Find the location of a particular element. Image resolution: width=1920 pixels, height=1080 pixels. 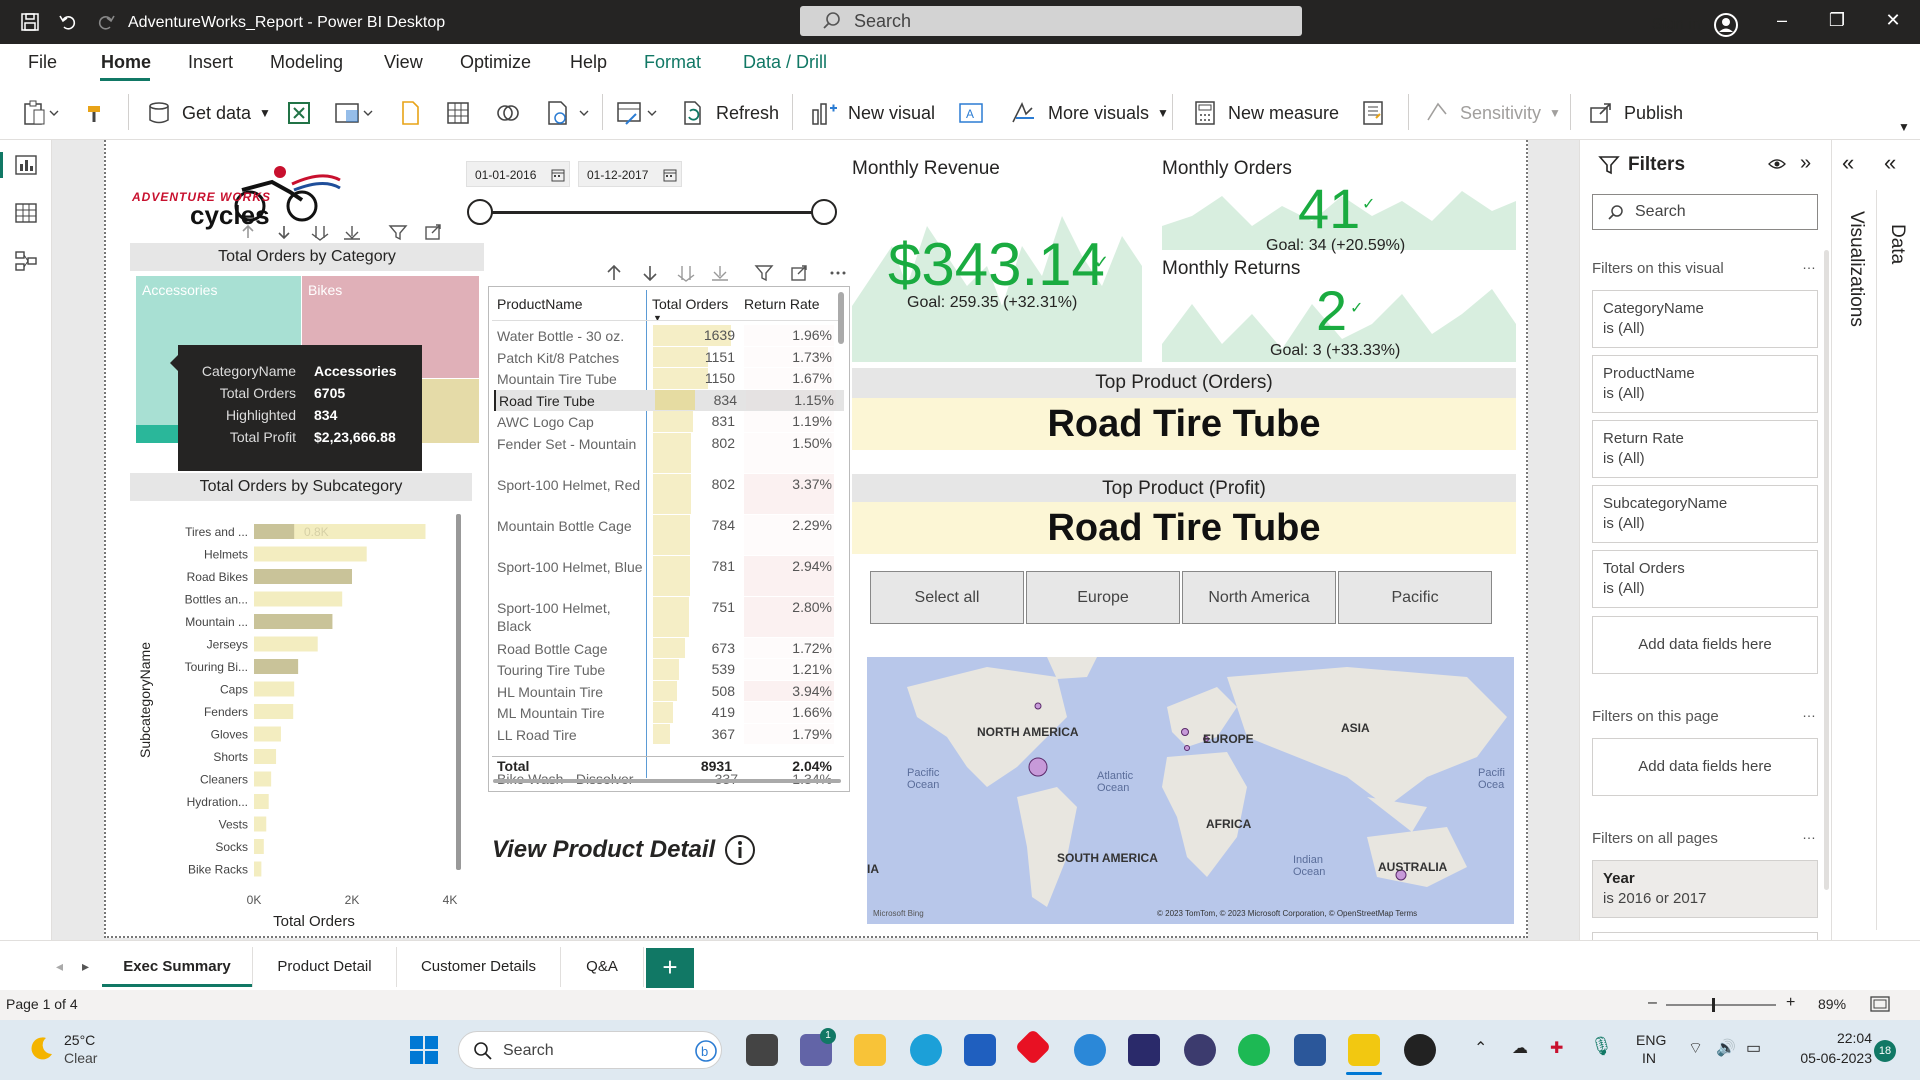

info-icon is located at coordinates (740, 850).